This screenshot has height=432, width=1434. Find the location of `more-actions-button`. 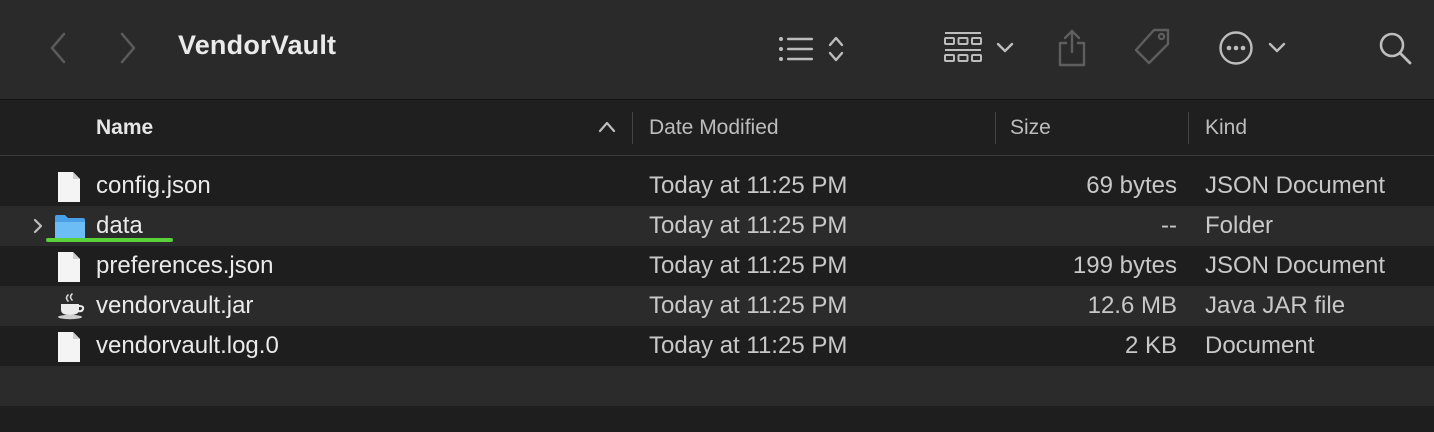

more-actions-button is located at coordinates (1252, 48).